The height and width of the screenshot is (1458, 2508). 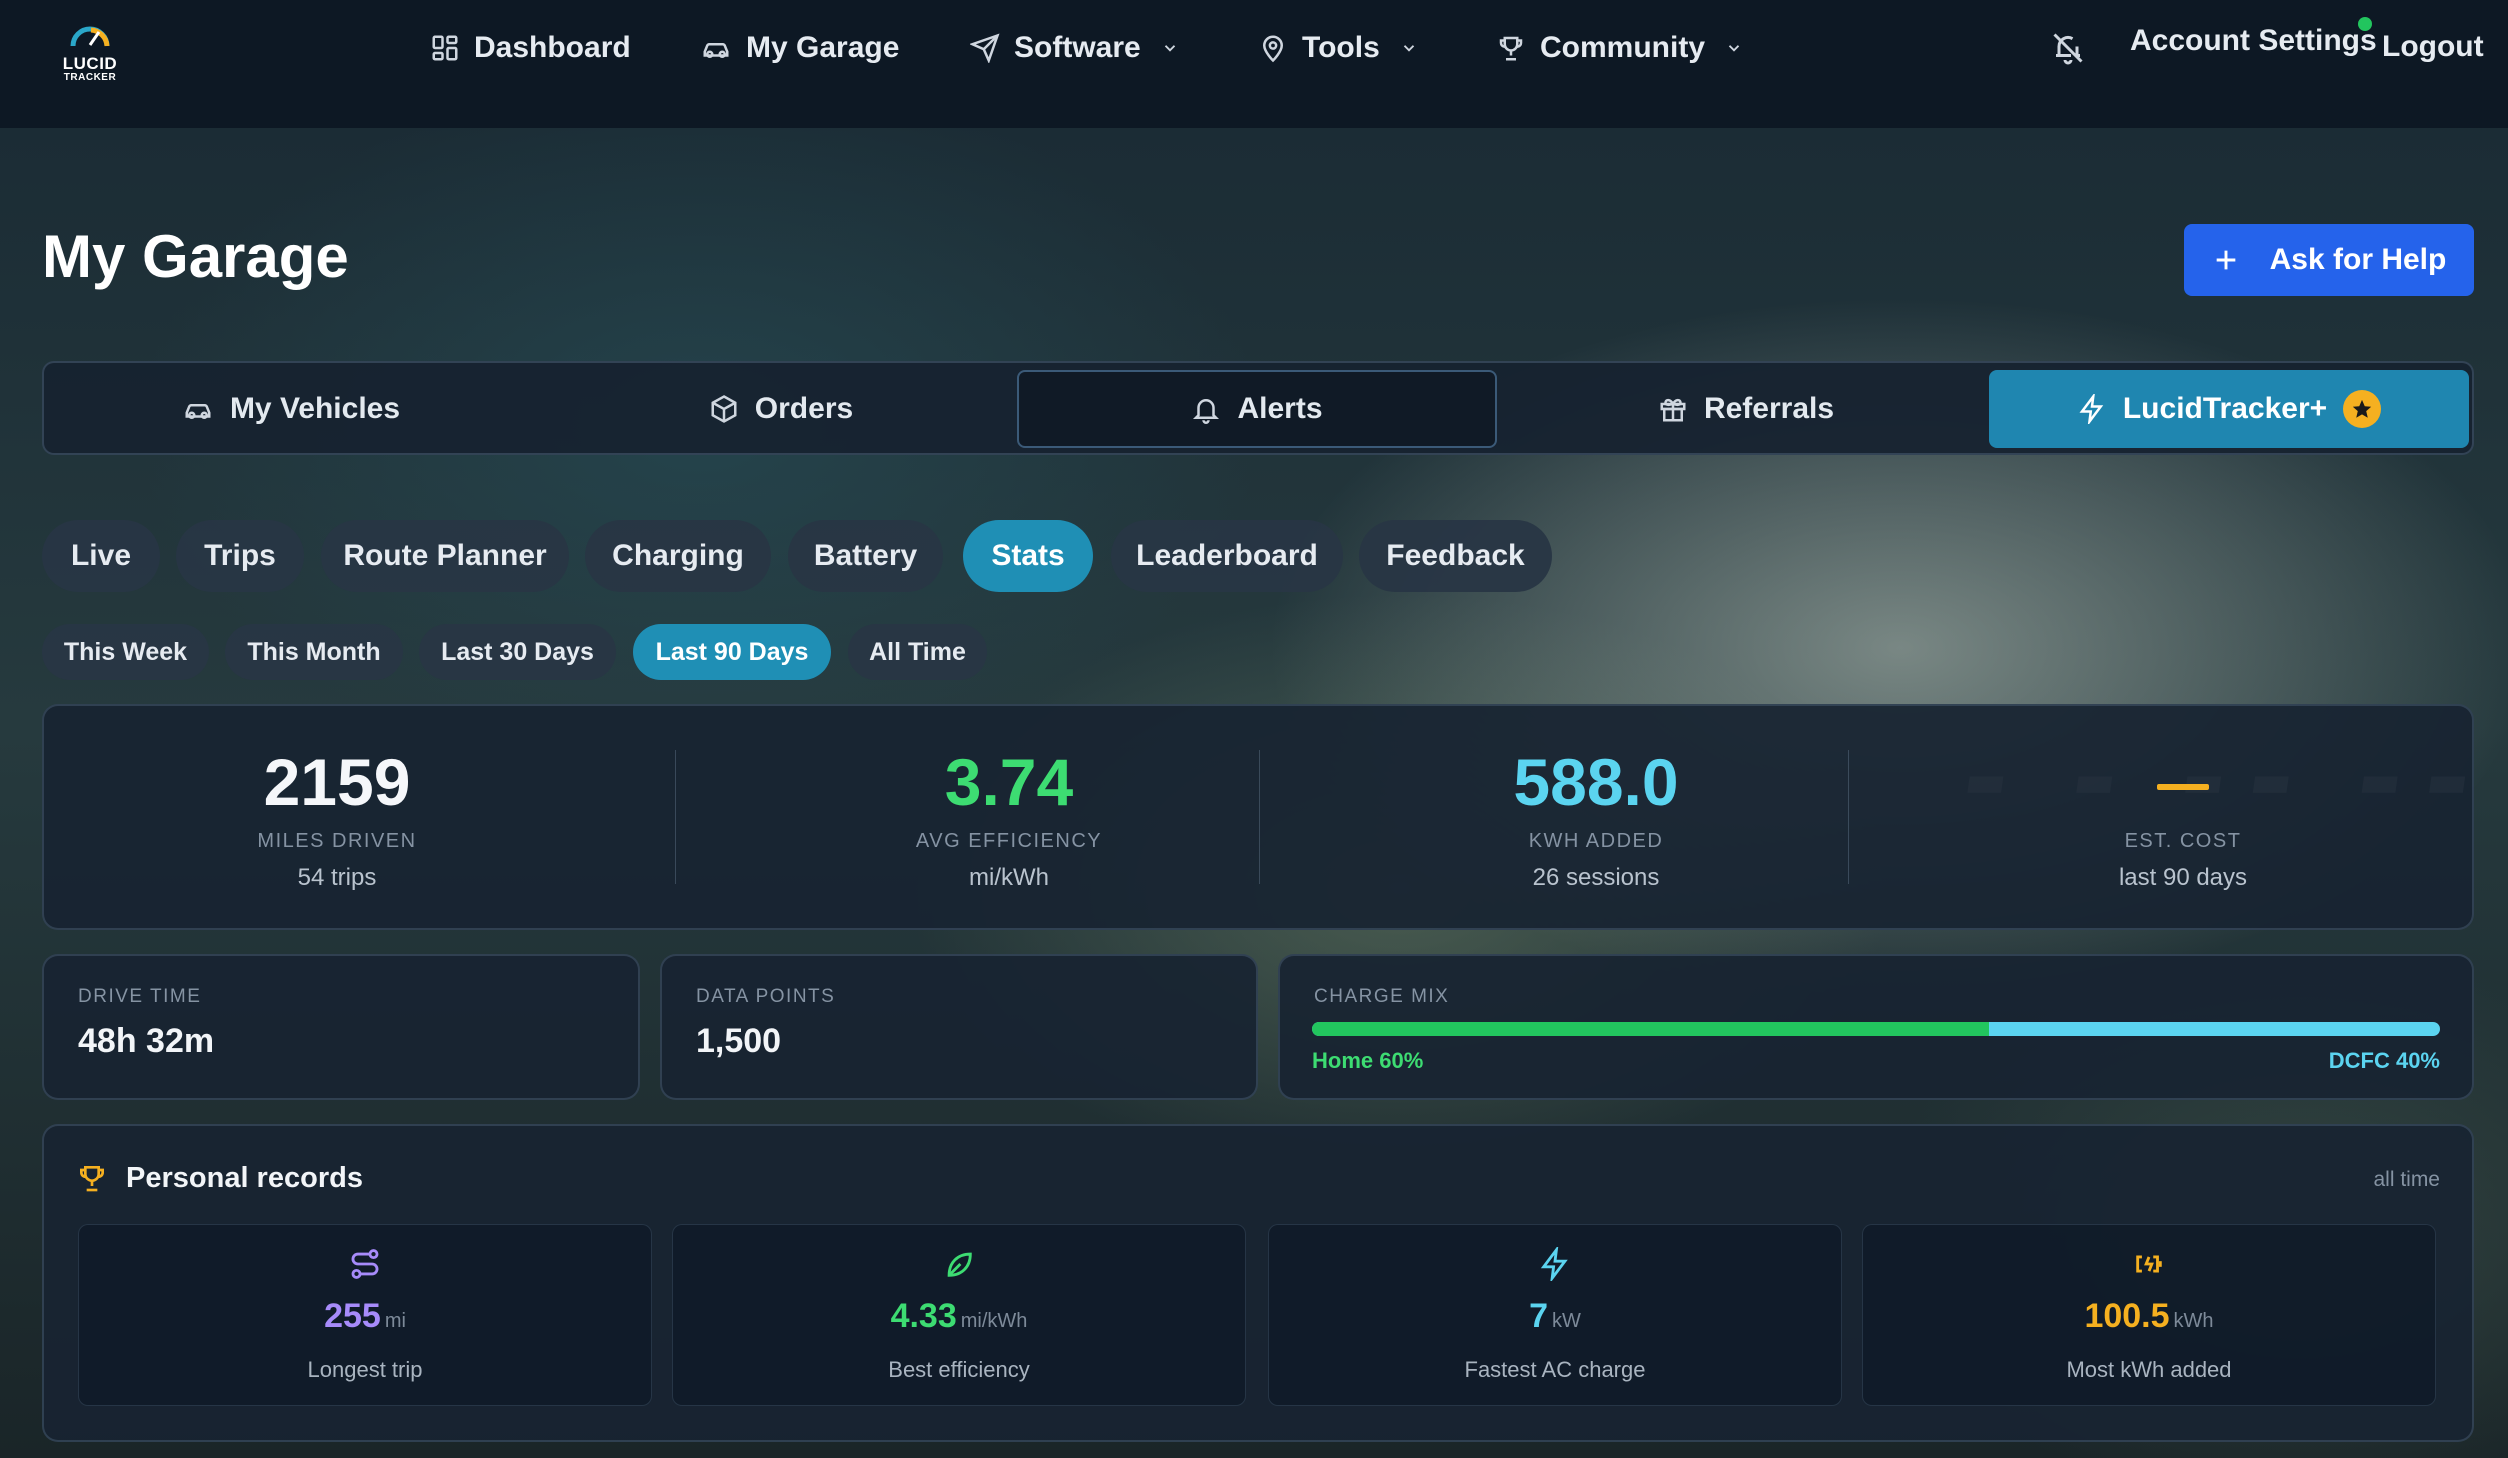 I want to click on est-cost-empty-dash, so click(x=2183, y=787).